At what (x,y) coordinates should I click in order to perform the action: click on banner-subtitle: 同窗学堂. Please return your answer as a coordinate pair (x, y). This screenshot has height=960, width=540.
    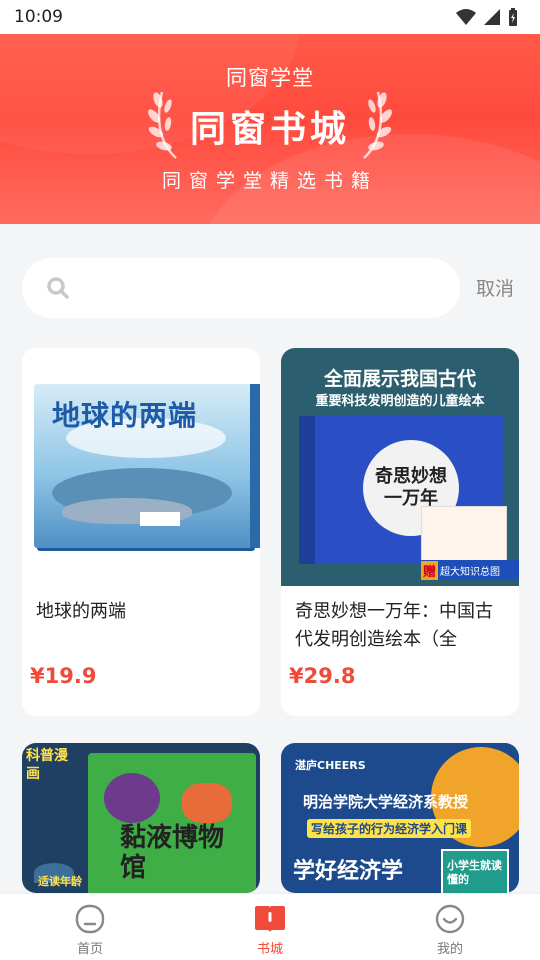
    Looking at the image, I should click on (270, 78).